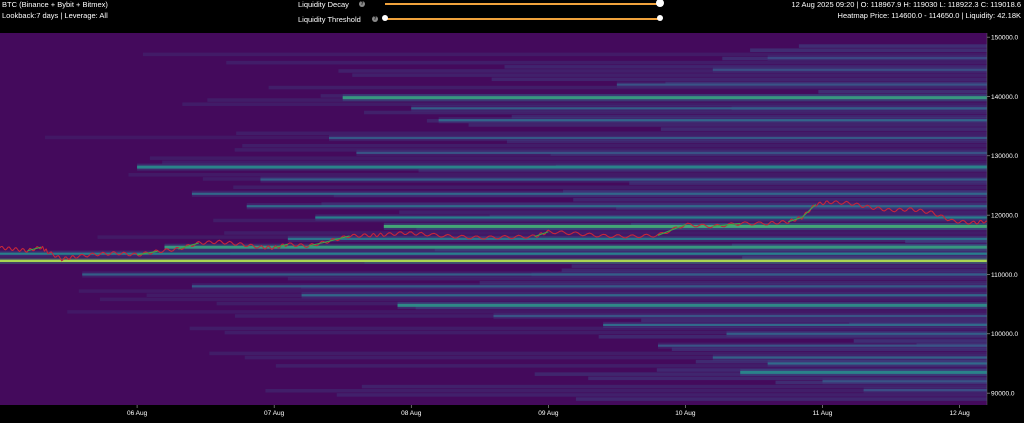  I want to click on y-tick-label: 130000.0, so click(1004, 156).